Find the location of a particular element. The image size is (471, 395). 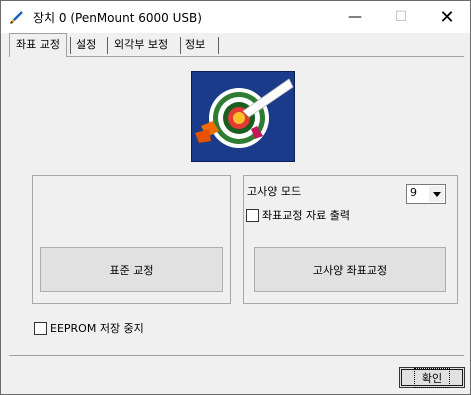

close-icon: ✕ is located at coordinates (447, 17).